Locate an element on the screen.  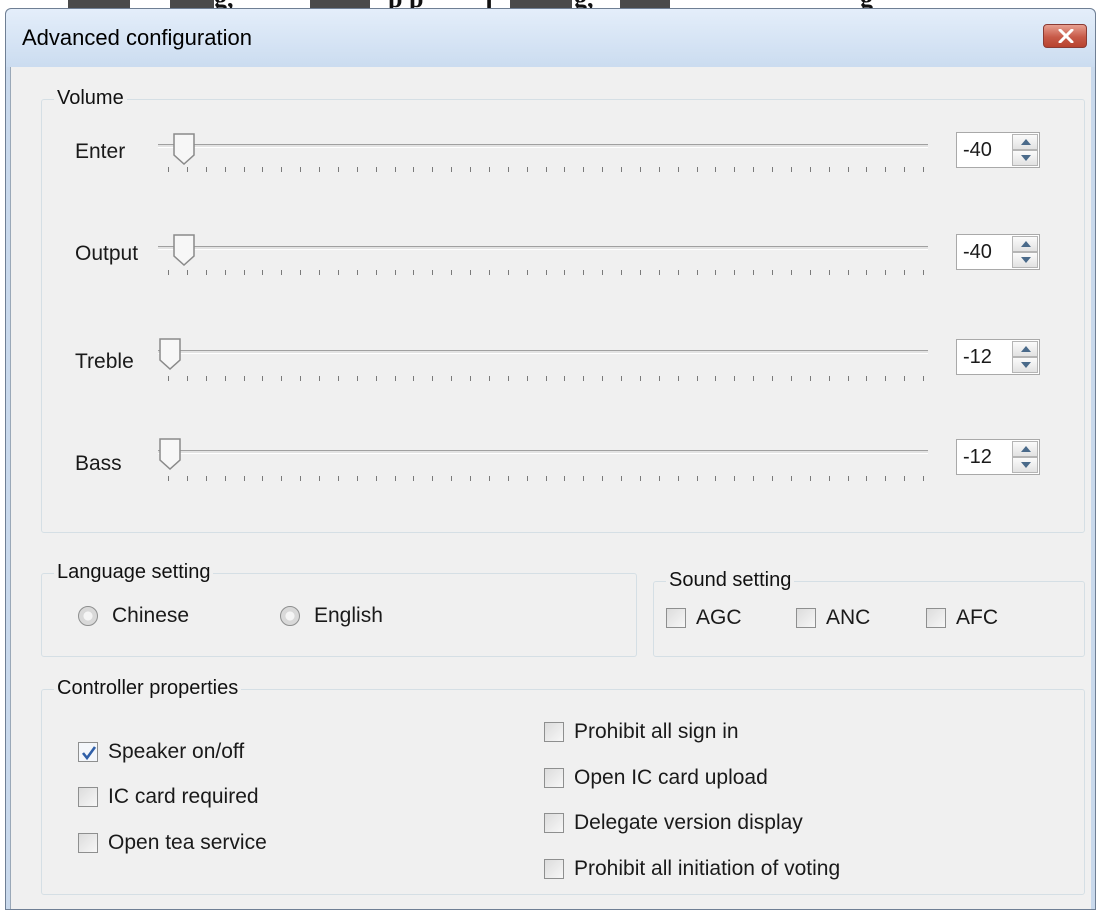
checkbox-open-ic-card-upload: Open IC card upload is located at coordinates (656, 778).